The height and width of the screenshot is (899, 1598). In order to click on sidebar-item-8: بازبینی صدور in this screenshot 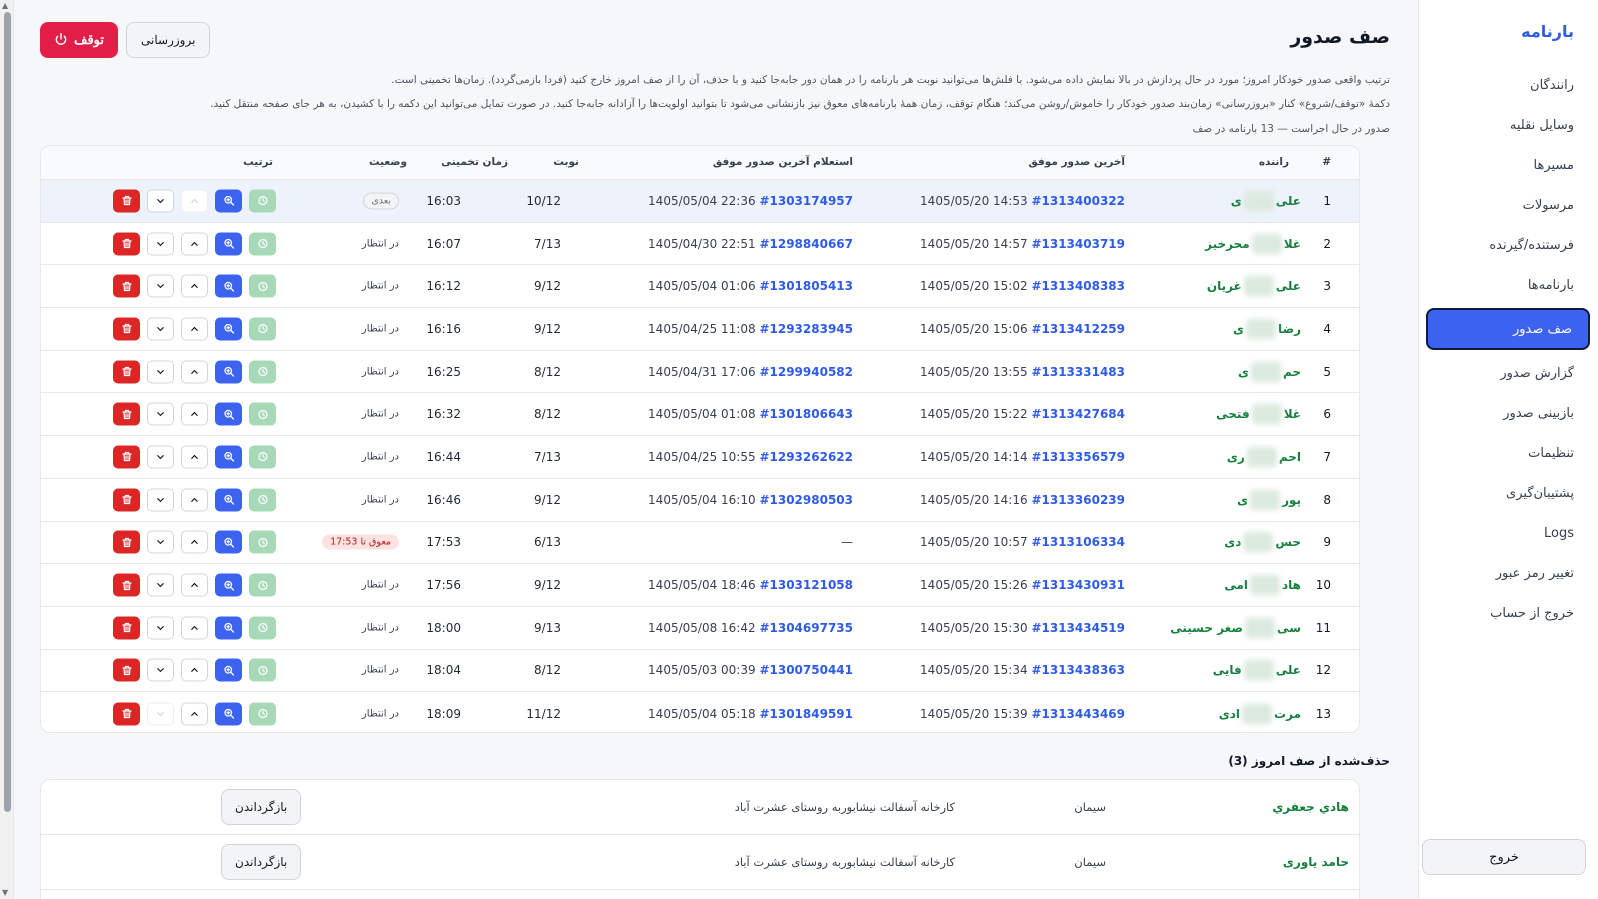, I will do `click(1508, 413)`.